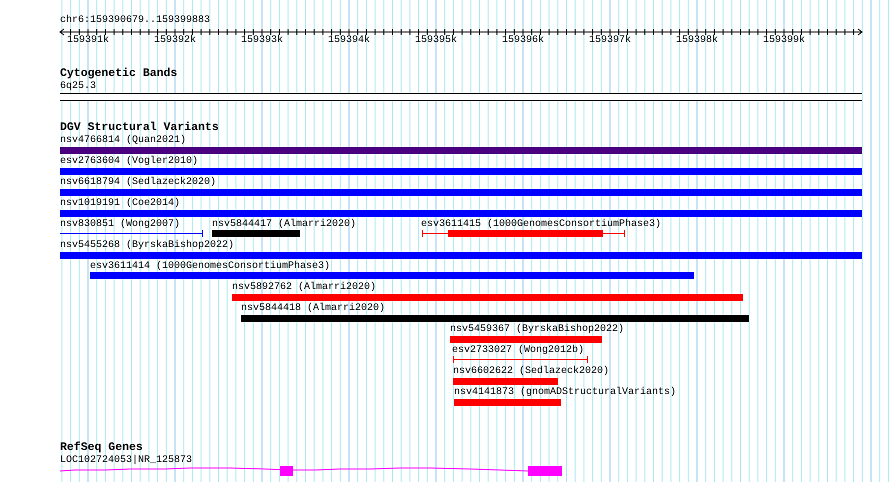  What do you see at coordinates (697, 40) in the screenshot?
I see `tick-label: 159398k` at bounding box center [697, 40].